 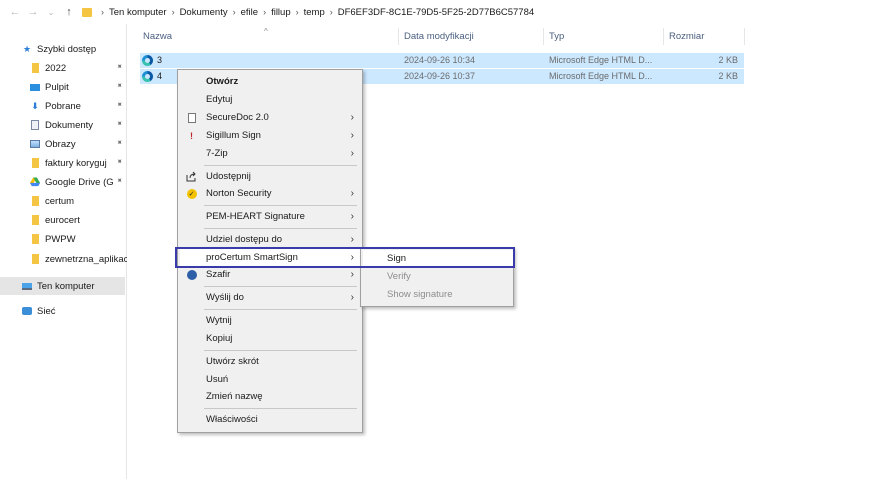 I want to click on sidebar-item-quick-access: ★ Szybki dostęp, so click(x=63, y=49).